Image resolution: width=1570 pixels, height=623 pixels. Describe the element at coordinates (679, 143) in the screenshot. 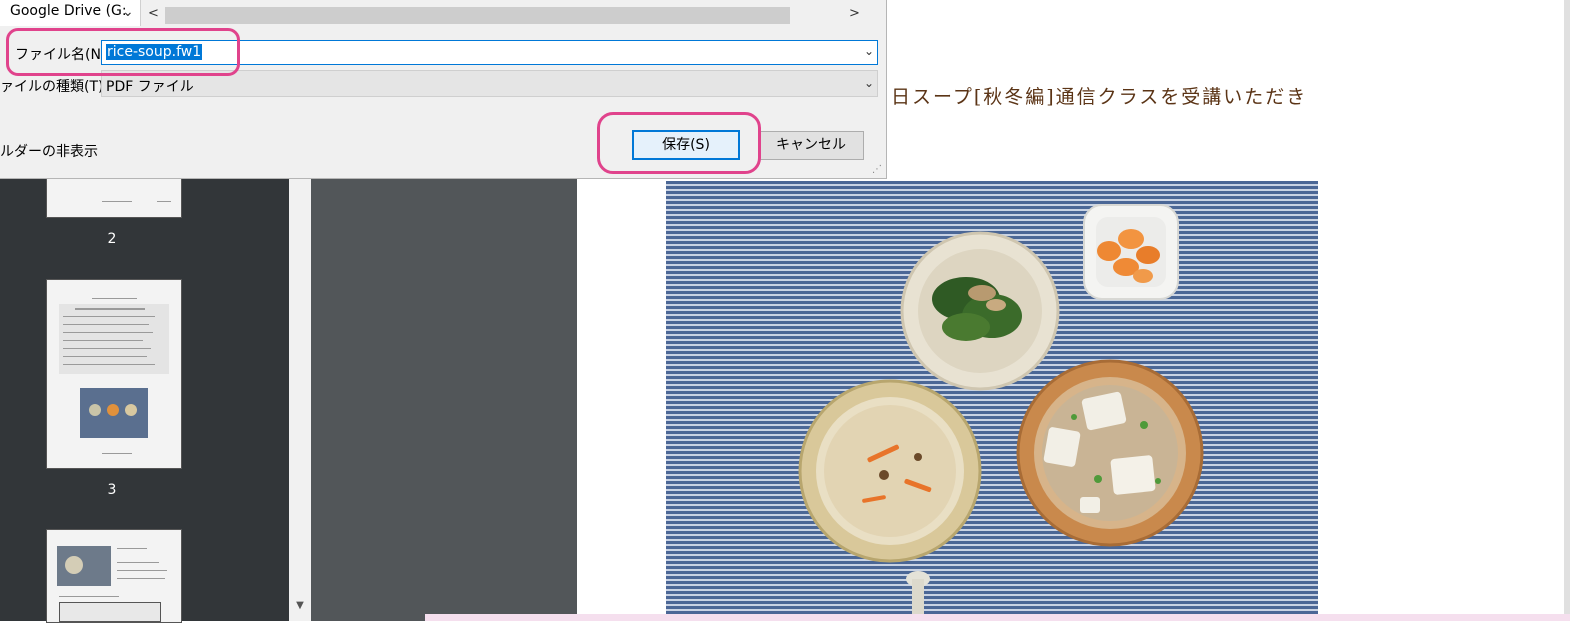

I see `annotation-highlight-save` at that location.